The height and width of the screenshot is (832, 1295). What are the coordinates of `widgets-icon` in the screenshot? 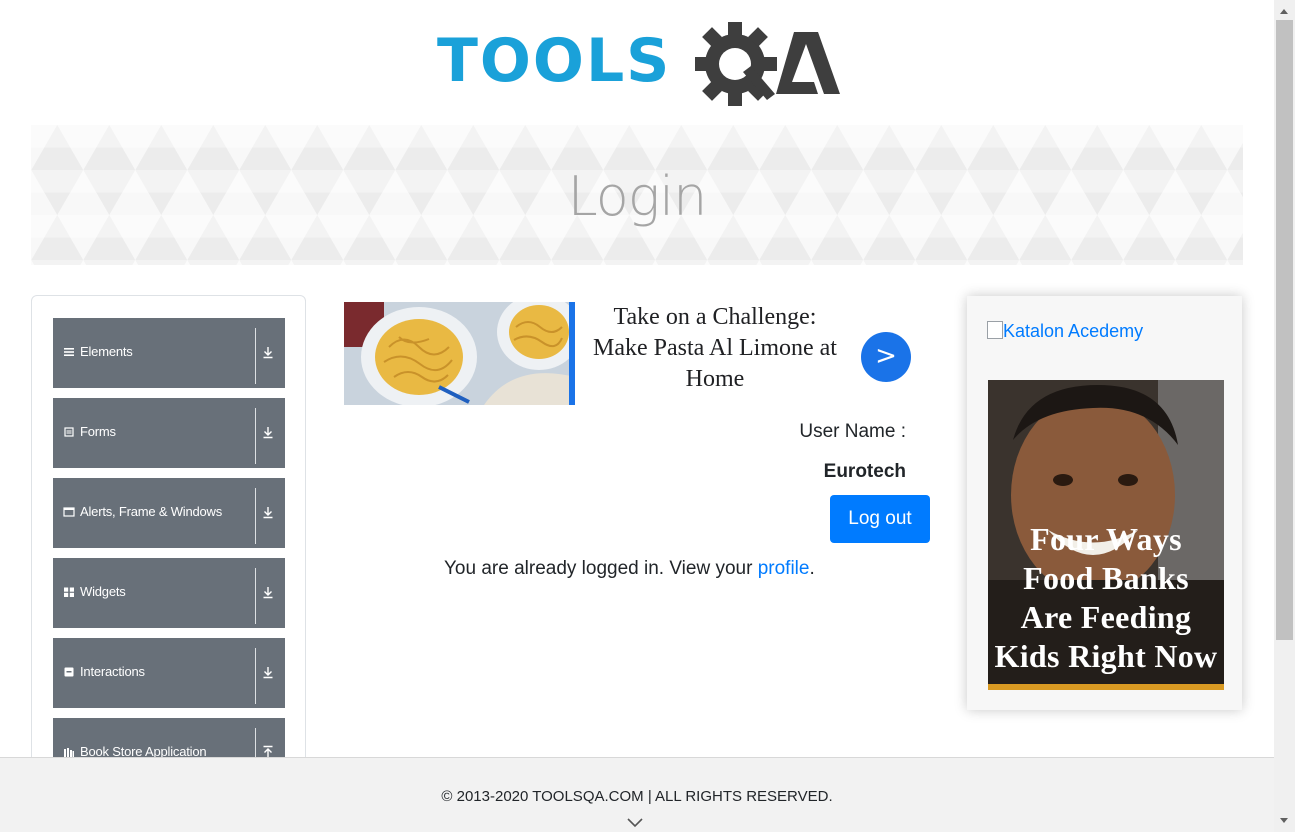 It's located at (69, 592).